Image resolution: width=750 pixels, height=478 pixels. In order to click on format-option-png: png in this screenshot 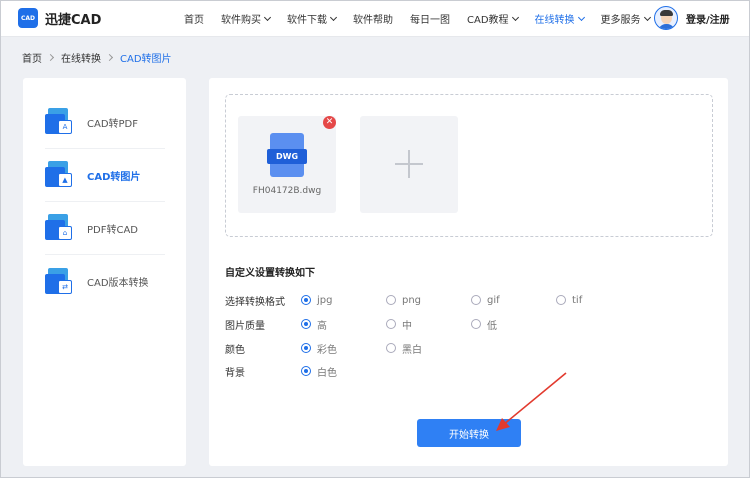, I will do `click(403, 300)`.